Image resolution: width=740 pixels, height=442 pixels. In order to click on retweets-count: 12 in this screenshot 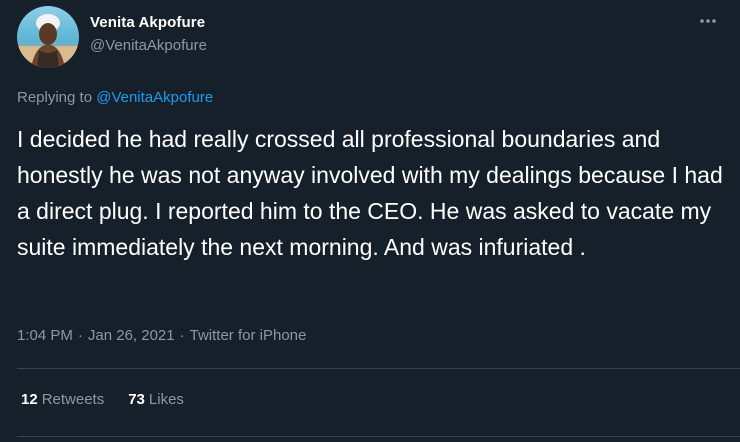, I will do `click(29, 399)`.